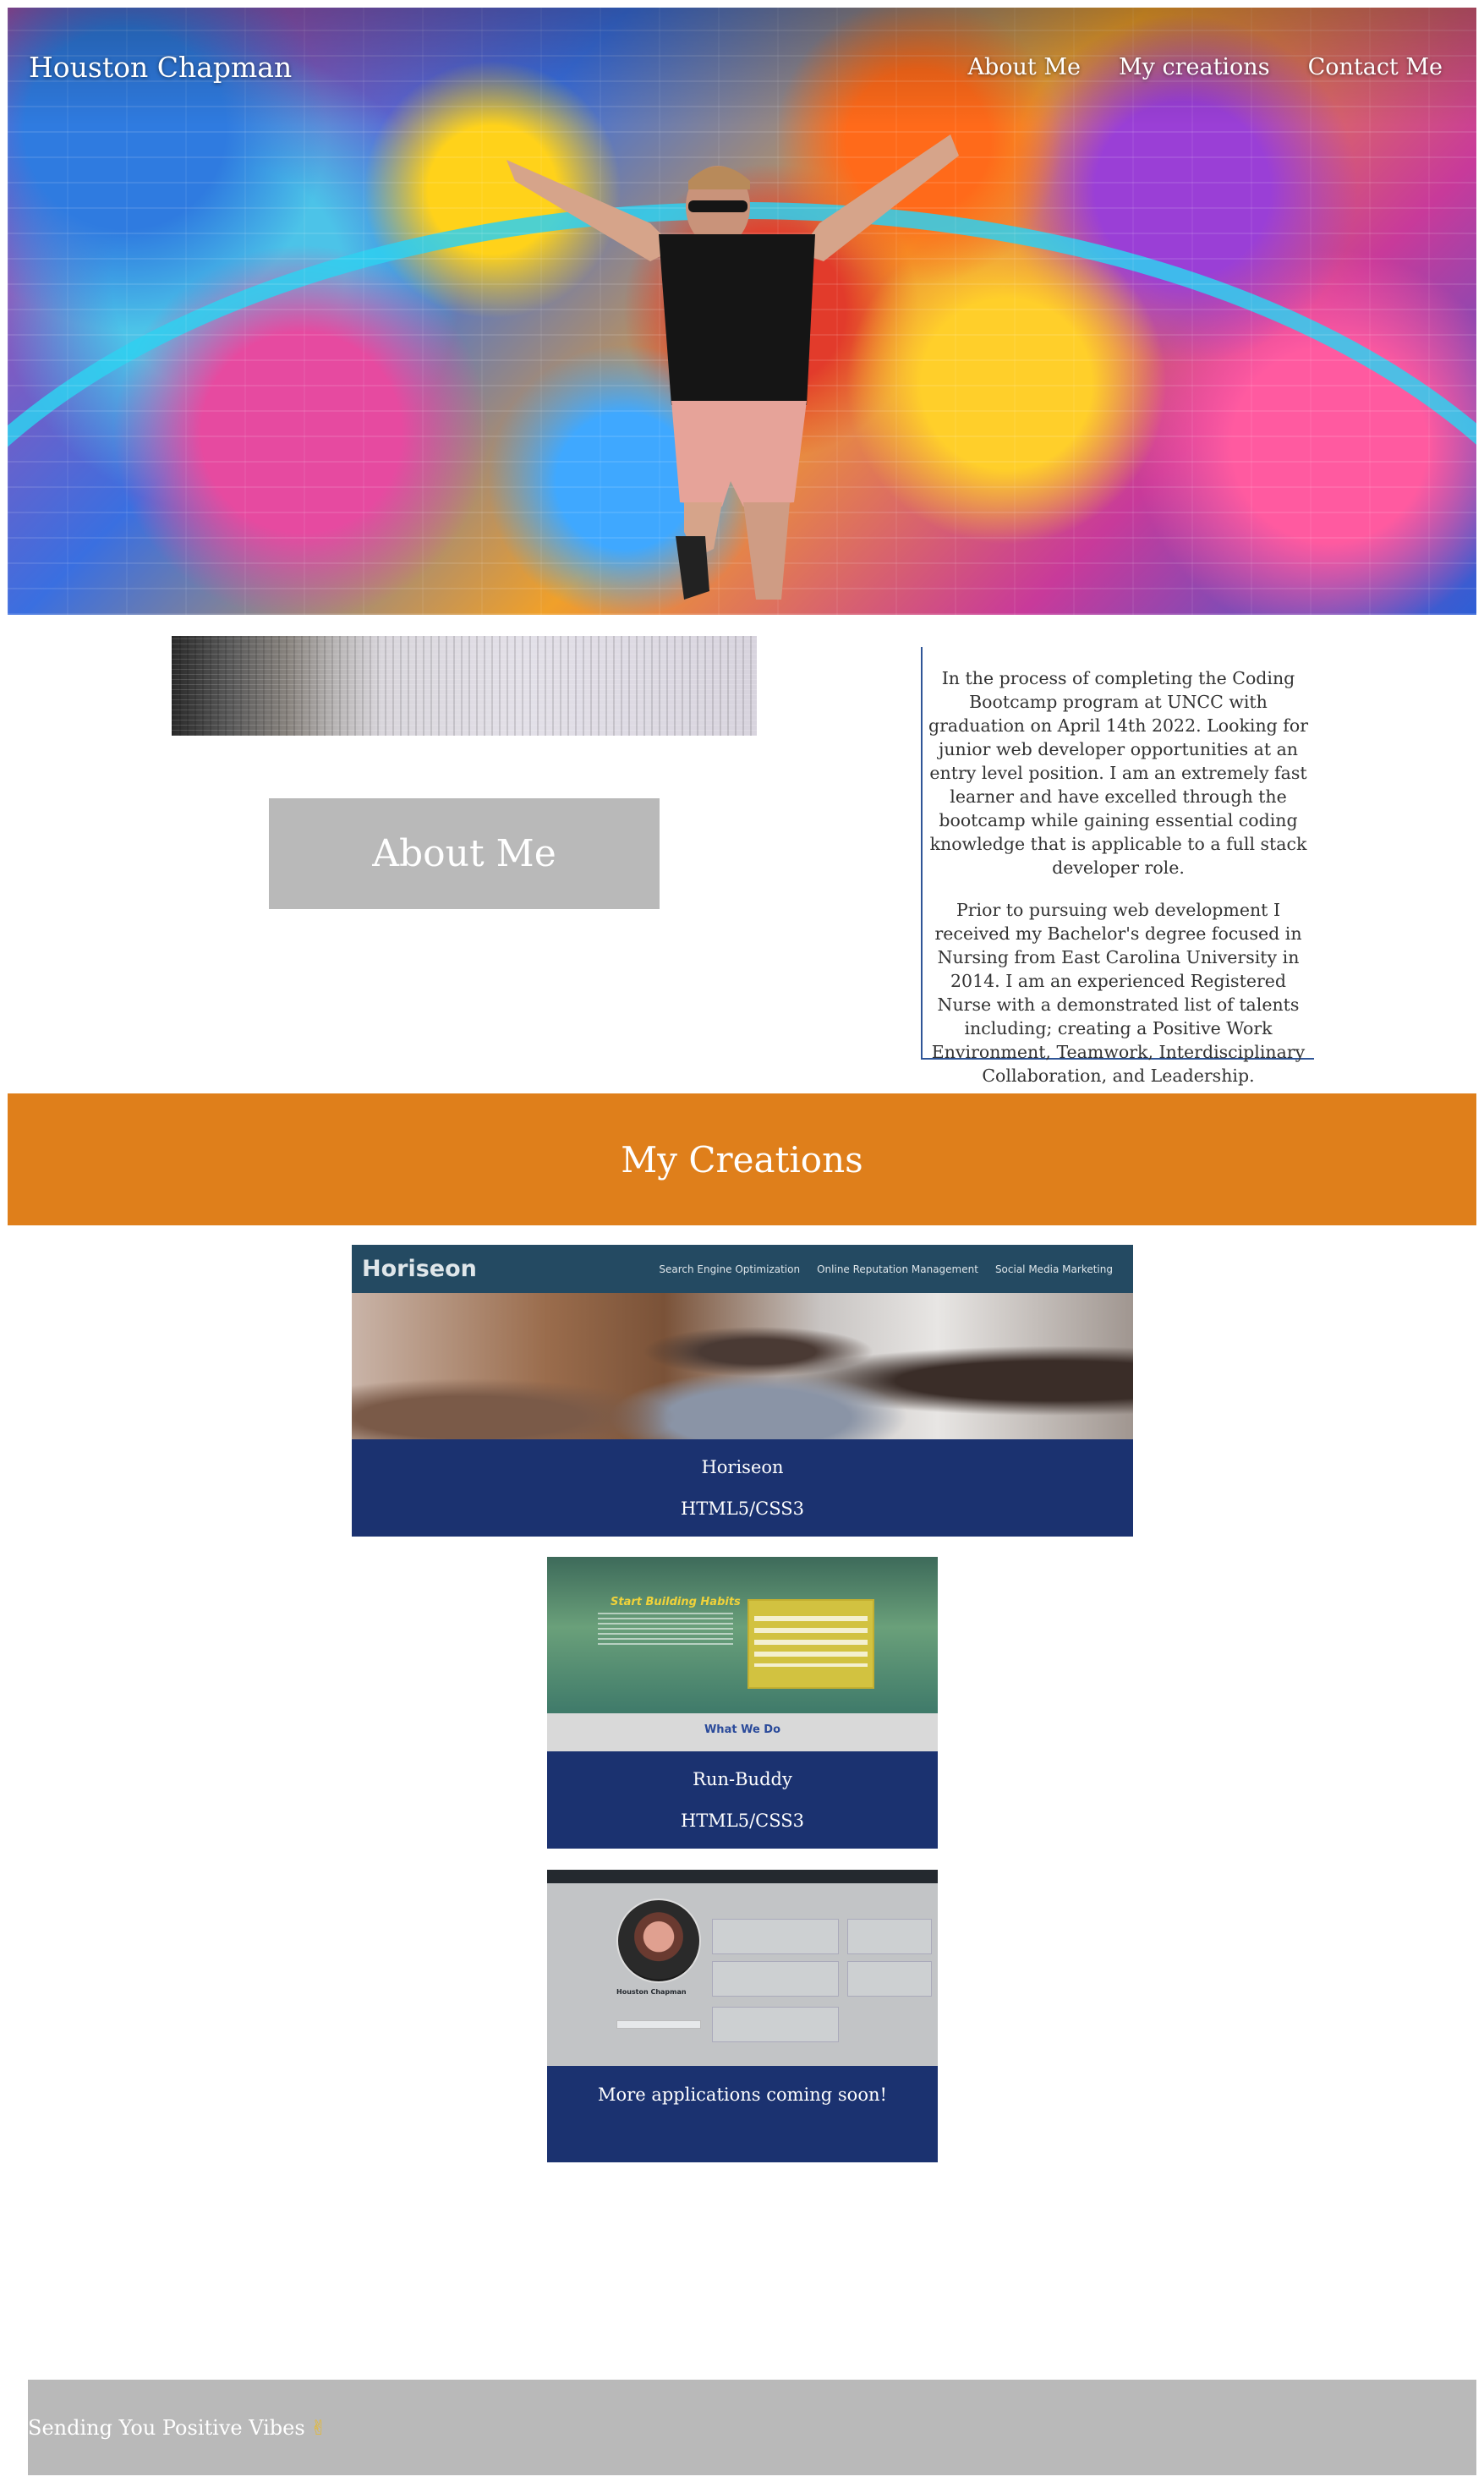 This screenshot has height=2482, width=1484. Describe the element at coordinates (1024, 67) in the screenshot. I see `nav-link-about-me: About Me` at that location.